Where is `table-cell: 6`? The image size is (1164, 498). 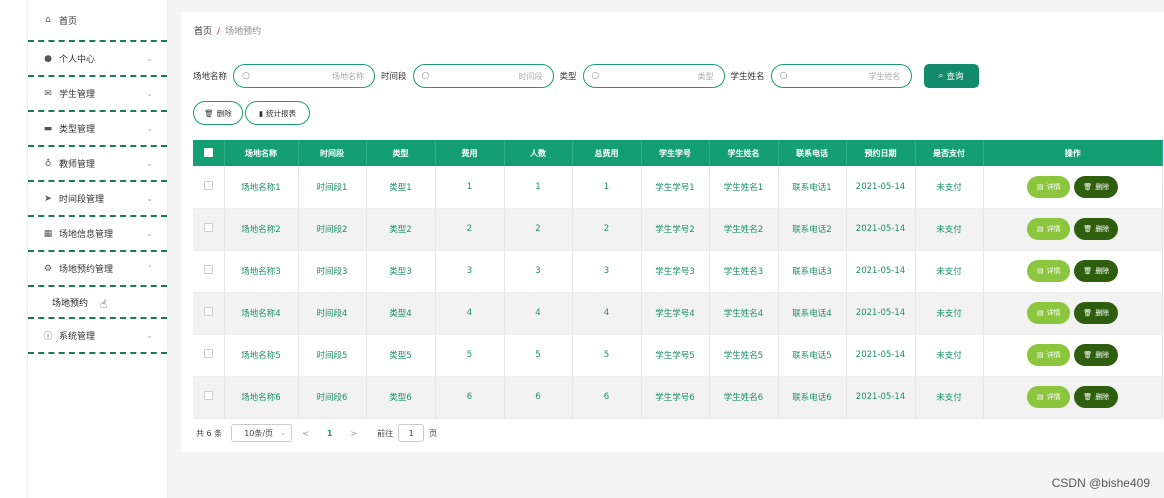 table-cell: 6 is located at coordinates (470, 397).